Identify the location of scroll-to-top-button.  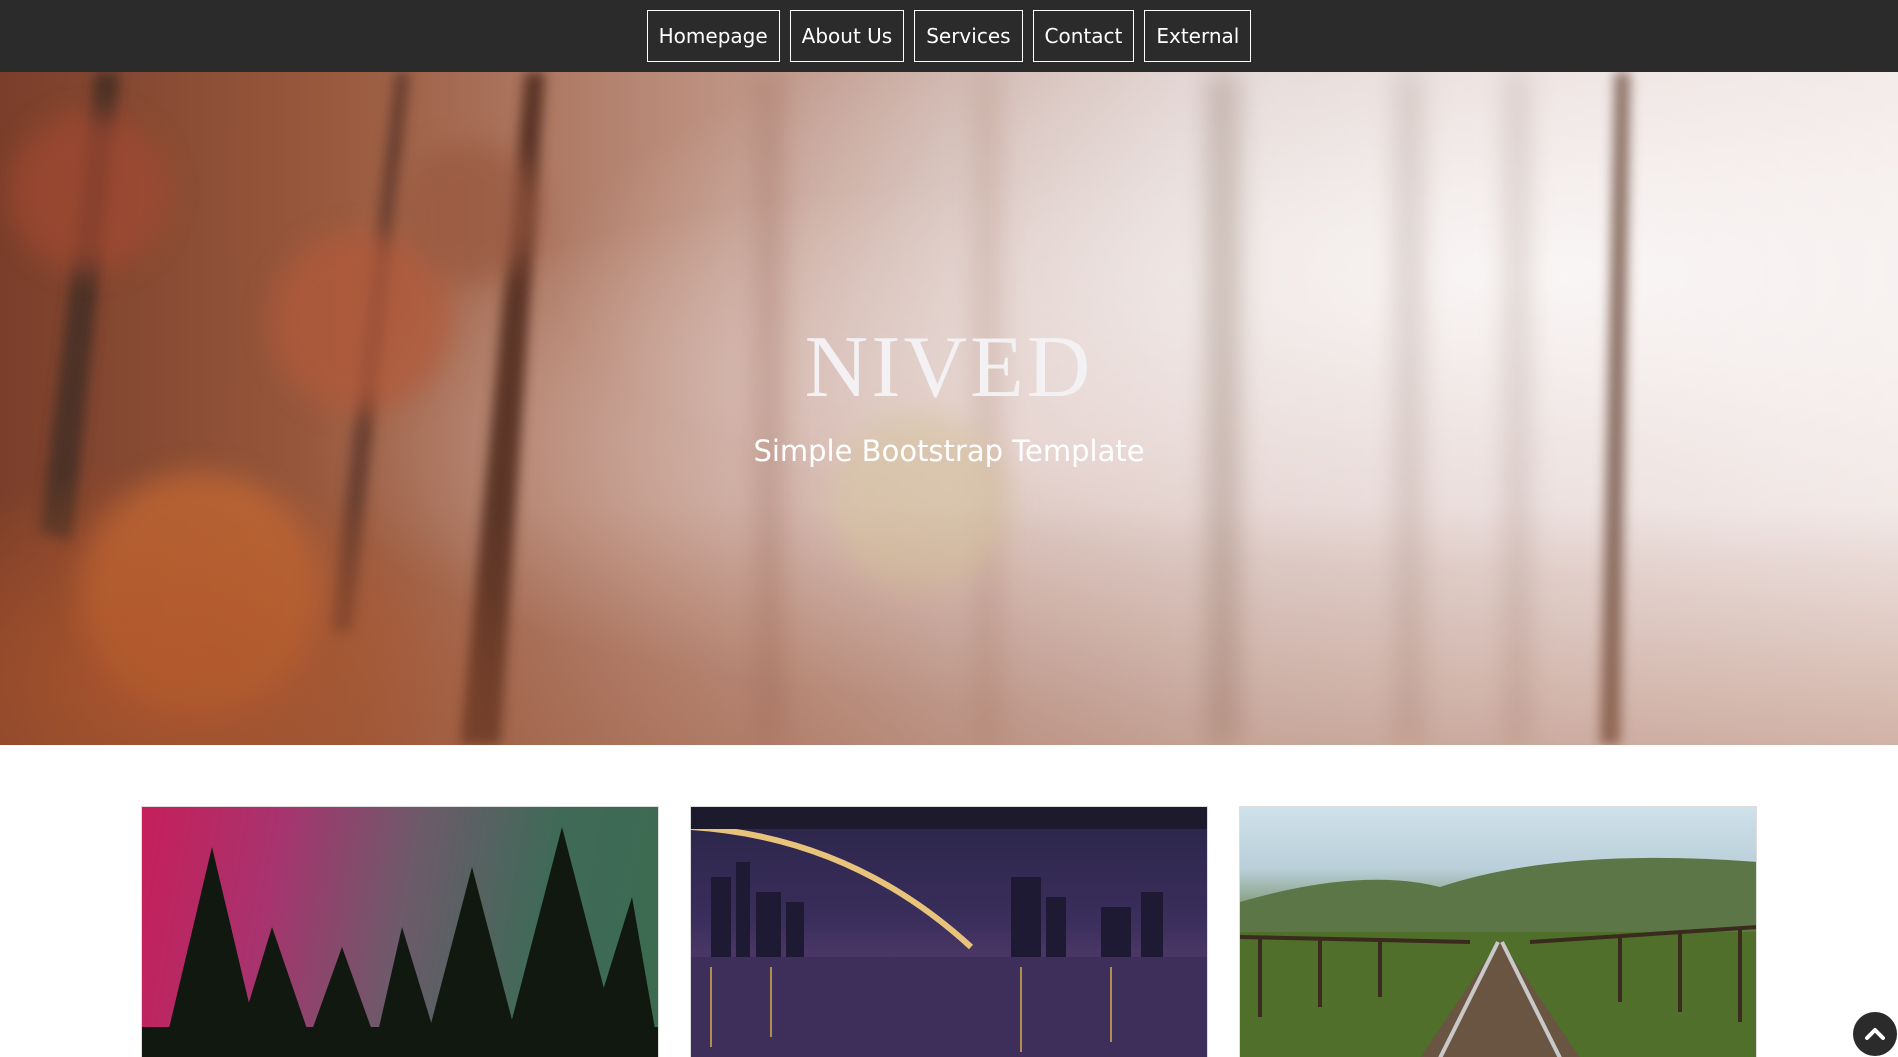
(1875, 1034).